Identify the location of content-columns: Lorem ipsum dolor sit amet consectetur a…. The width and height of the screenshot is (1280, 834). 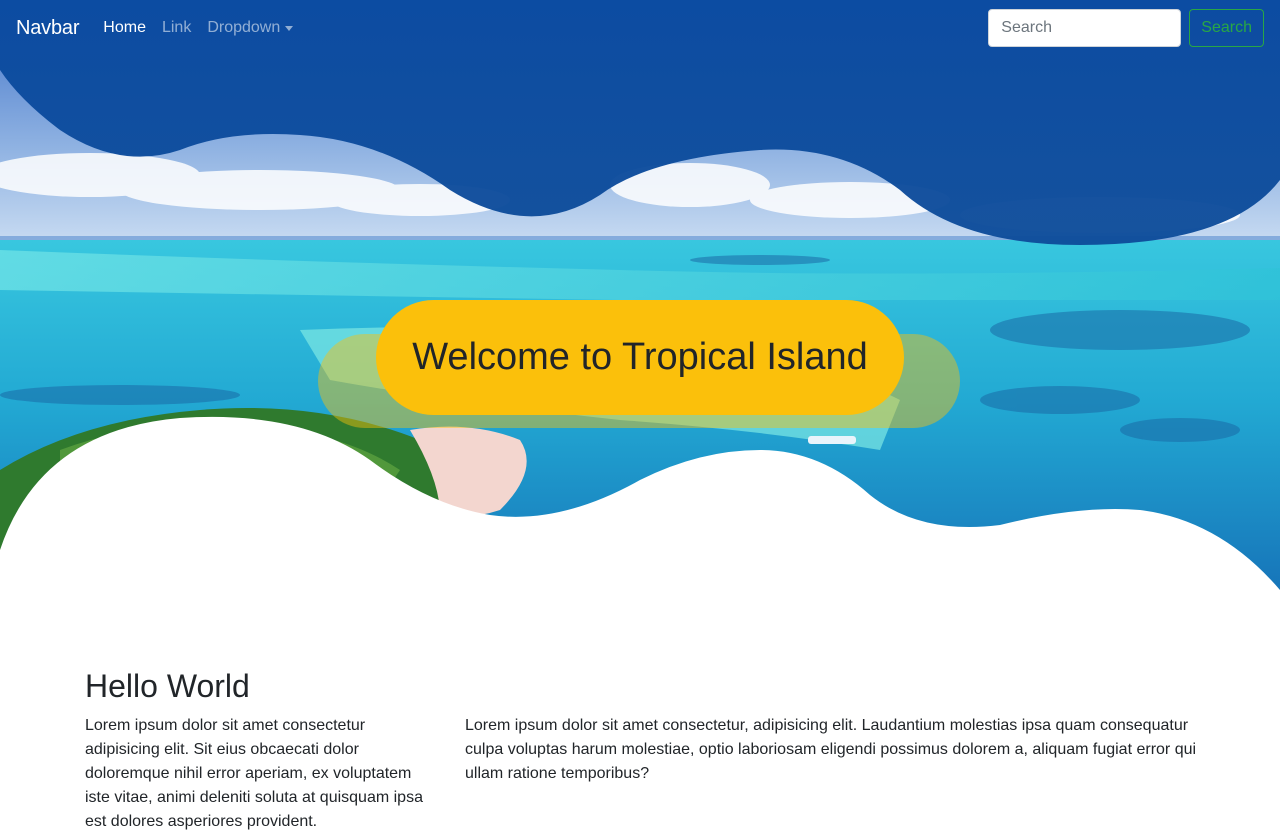
(645, 774).